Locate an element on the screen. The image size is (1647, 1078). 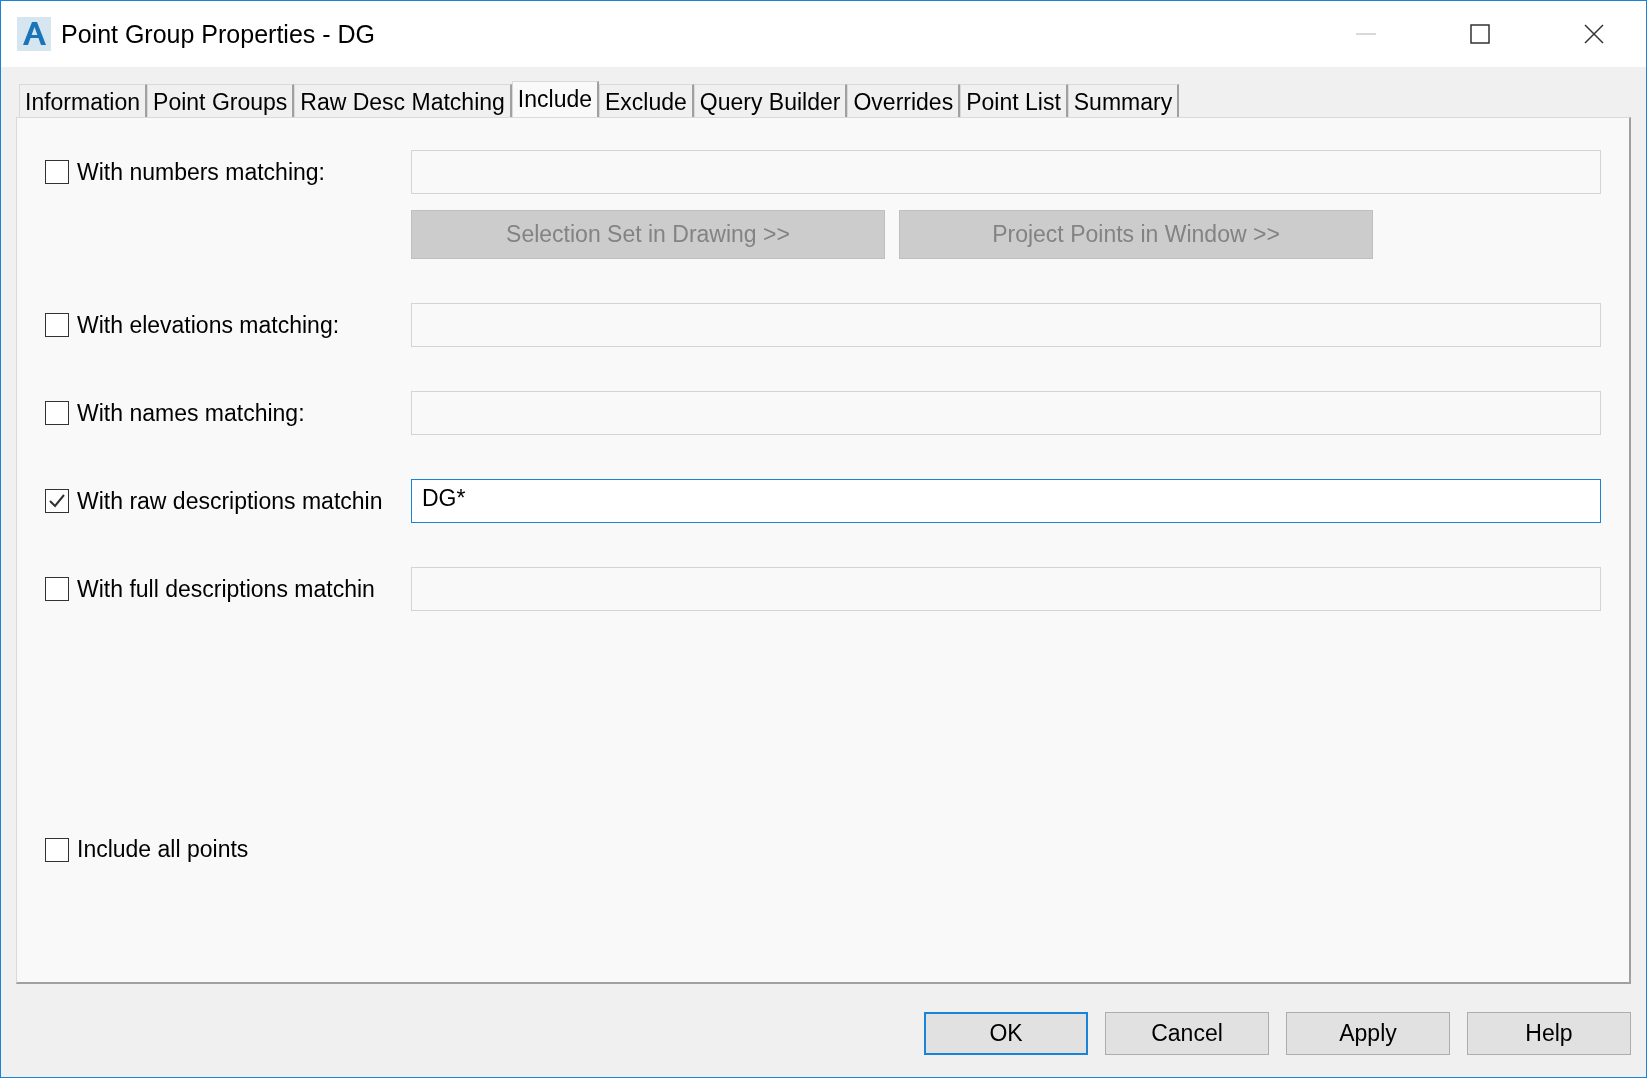
tab: Raw Desc Matching is located at coordinates (403, 100).